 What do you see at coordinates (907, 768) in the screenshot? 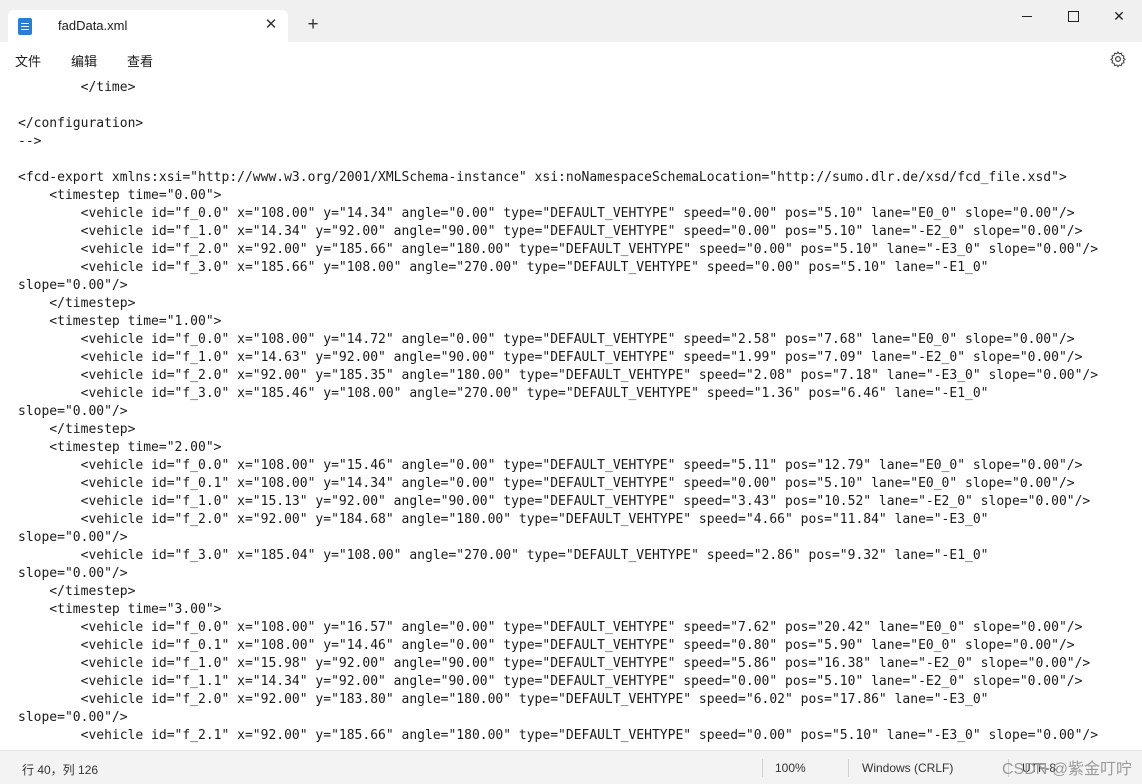
I see `line-ending: Windows (CRLF)` at bounding box center [907, 768].